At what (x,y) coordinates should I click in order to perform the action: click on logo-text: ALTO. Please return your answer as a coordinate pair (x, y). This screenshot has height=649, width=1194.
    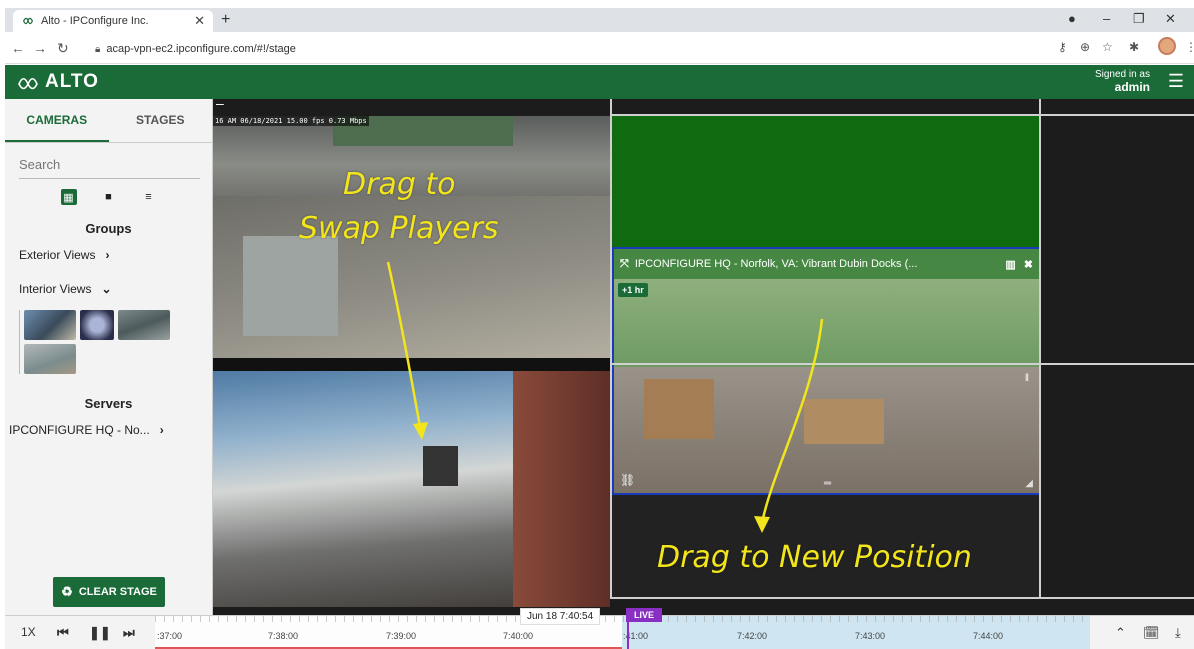
    Looking at the image, I should click on (72, 81).